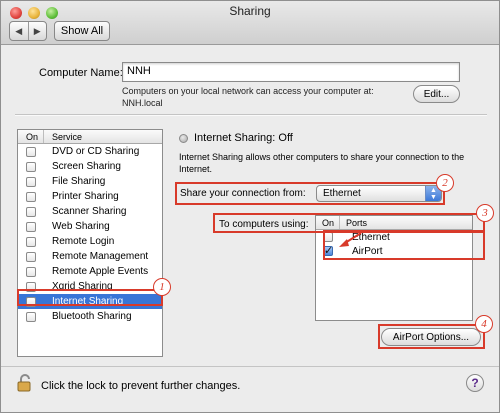  Describe the element at coordinates (162, 287) in the screenshot. I see `annotation-badge-1: 1` at that location.